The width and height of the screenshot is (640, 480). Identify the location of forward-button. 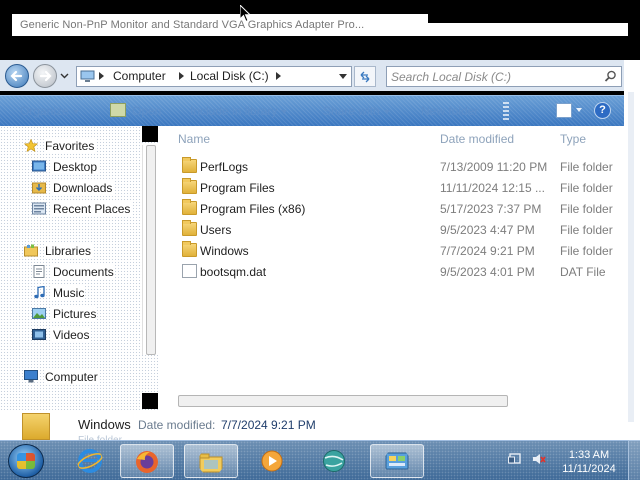
(45, 76).